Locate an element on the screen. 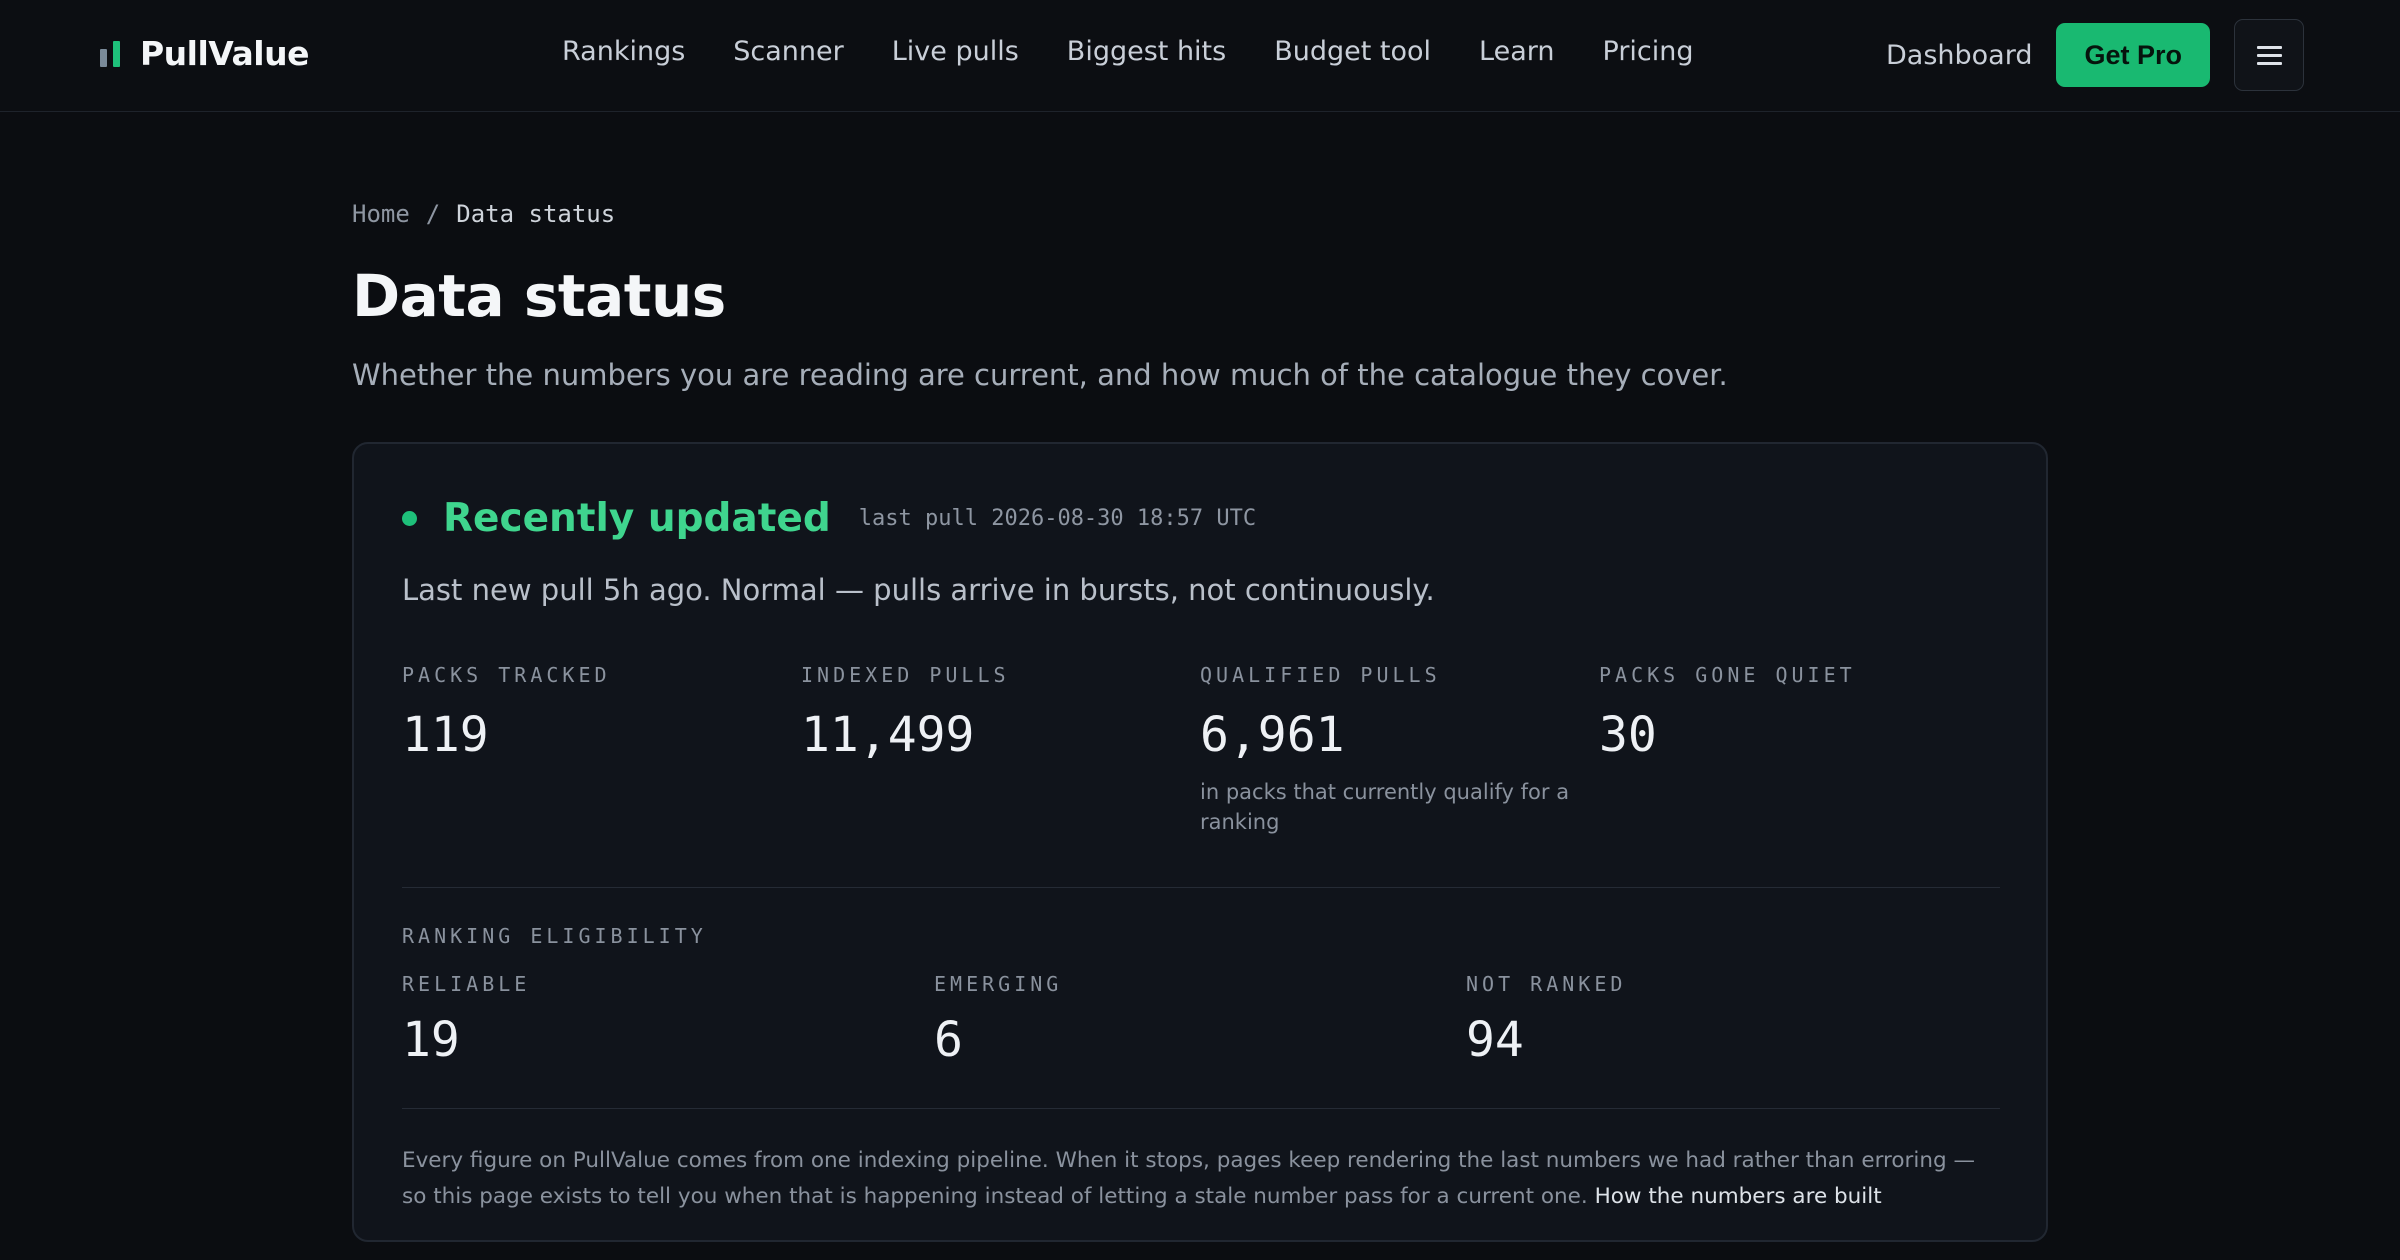  nav-item-rankings: Rankings is located at coordinates (623, 51).